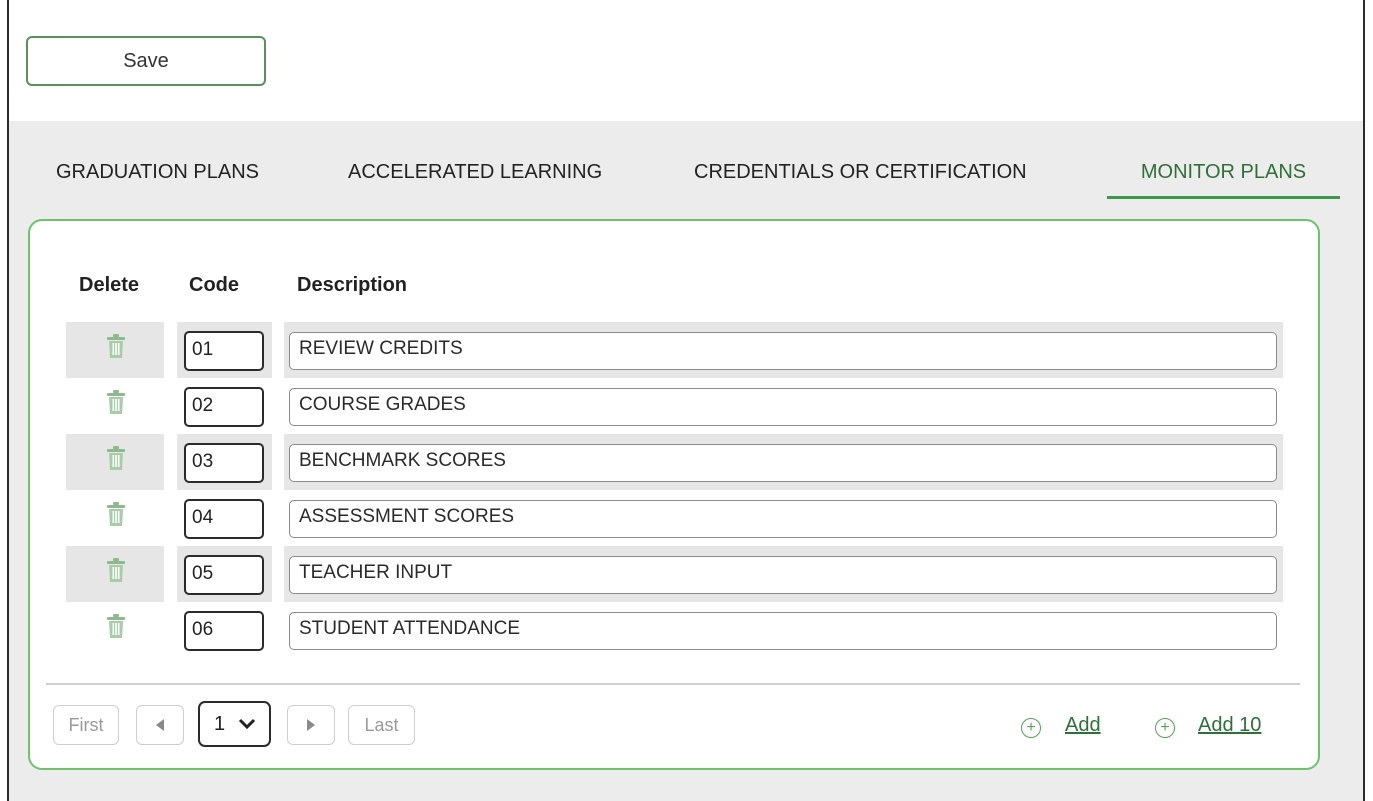  Describe the element at coordinates (352, 285) in the screenshot. I see `column-header-description: Description` at that location.